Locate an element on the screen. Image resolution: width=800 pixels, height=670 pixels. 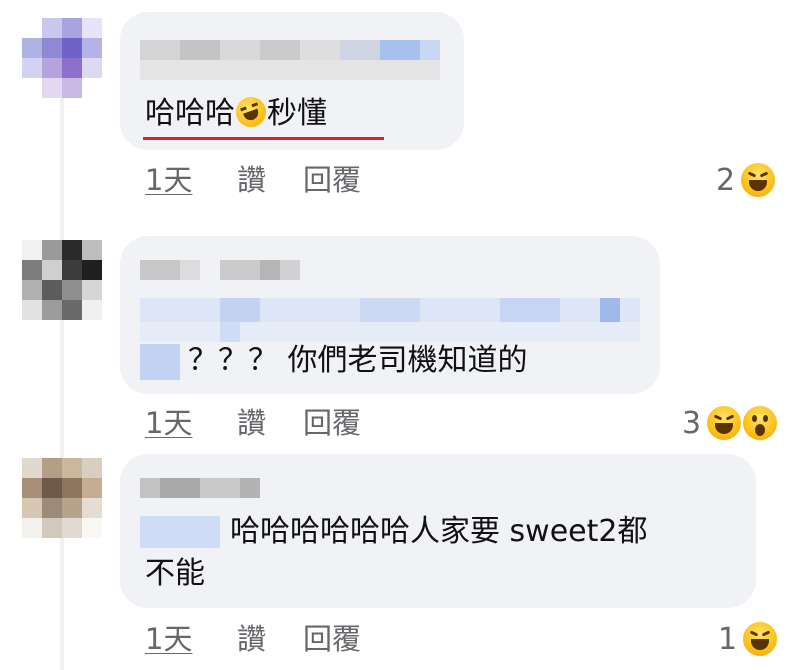
reaction-summary: 2 is located at coordinates (746, 180).